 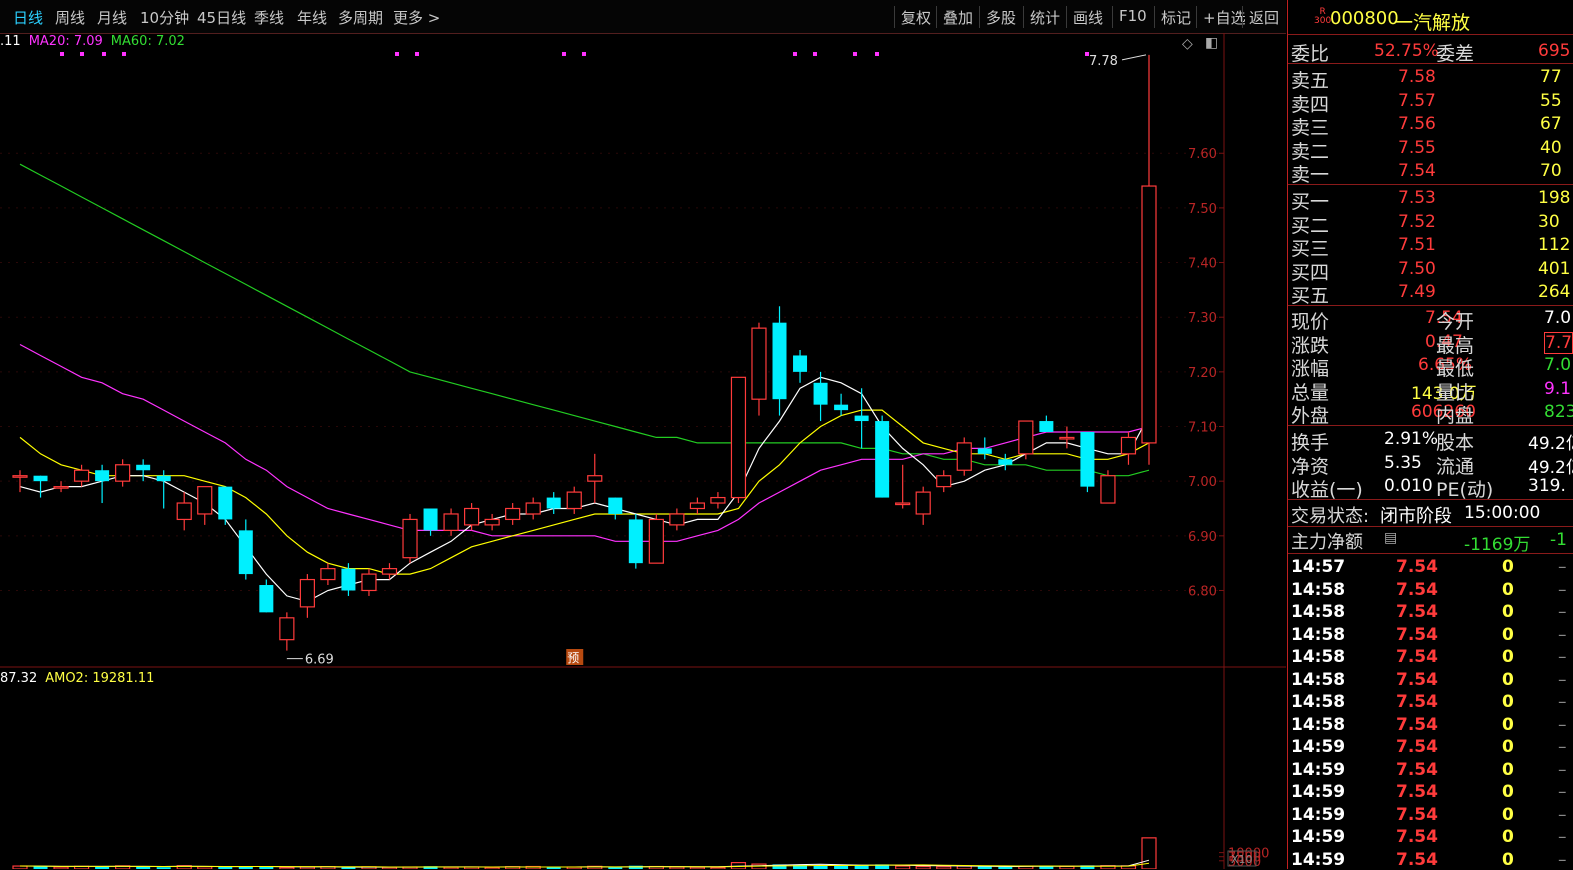 What do you see at coordinates (1551, 124) in the screenshot?
I see `sell-level-volume: 67` at bounding box center [1551, 124].